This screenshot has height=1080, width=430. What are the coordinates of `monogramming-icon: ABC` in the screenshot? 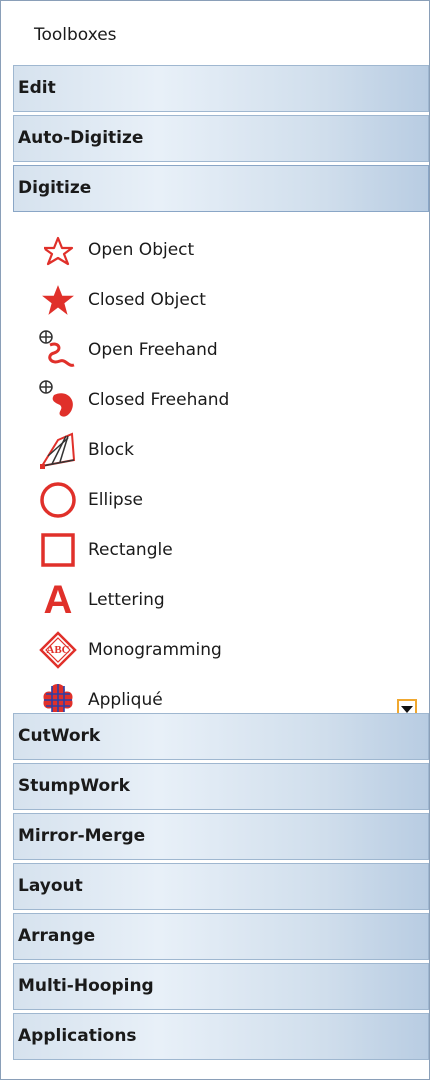 It's located at (58, 650).